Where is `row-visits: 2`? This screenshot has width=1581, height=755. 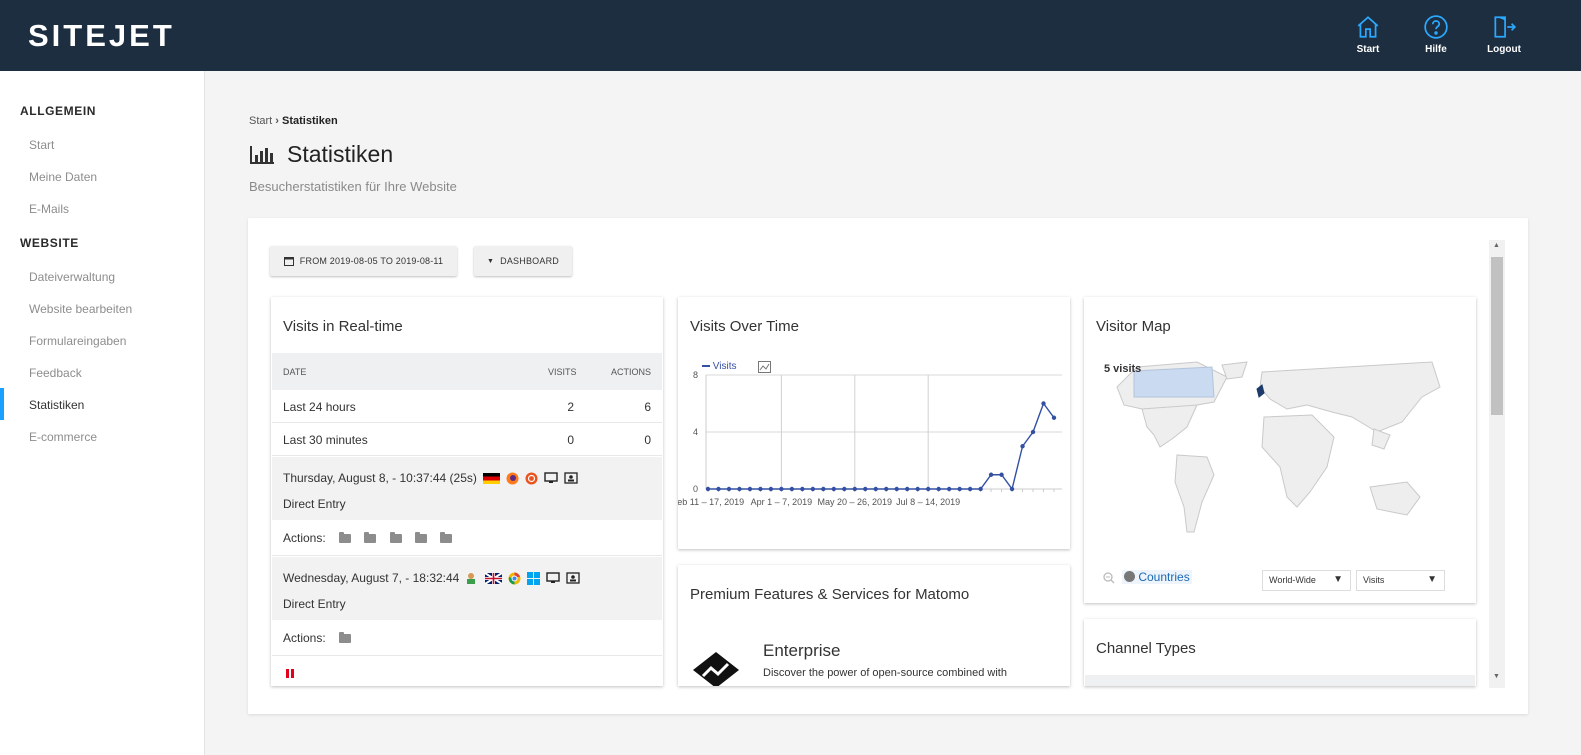
row-visits: 2 is located at coordinates (570, 406).